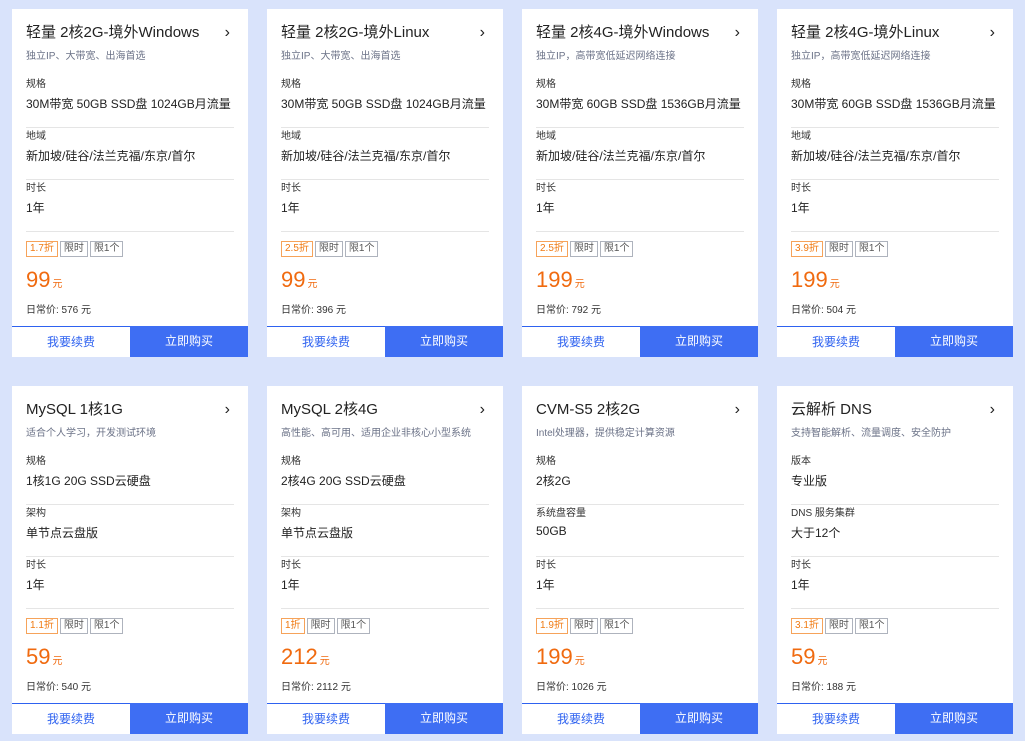 This screenshot has width=1025, height=741. Describe the element at coordinates (130, 420) in the screenshot. I see `card-header-link: MySQL 1核1G 适合个人学习，开发测试环境 ›` at that location.